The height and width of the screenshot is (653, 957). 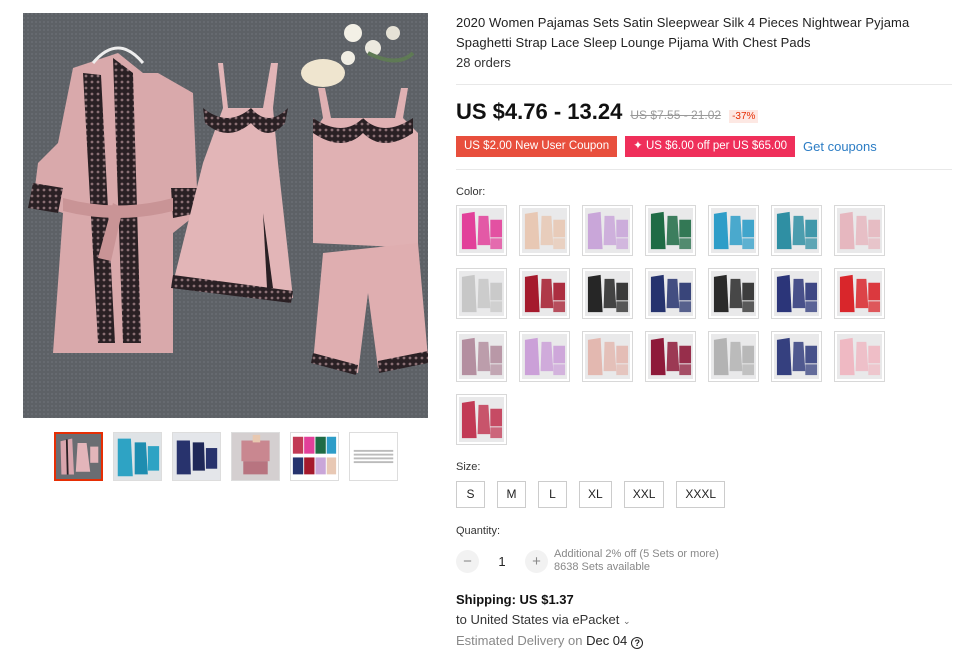 I want to click on color-swatch-red-white, so click(x=859, y=293).